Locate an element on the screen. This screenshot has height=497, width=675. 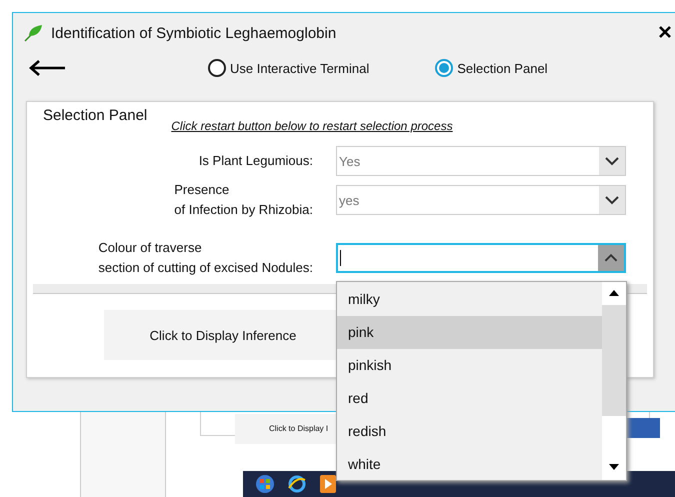
start-orb-icon is located at coordinates (265, 484).